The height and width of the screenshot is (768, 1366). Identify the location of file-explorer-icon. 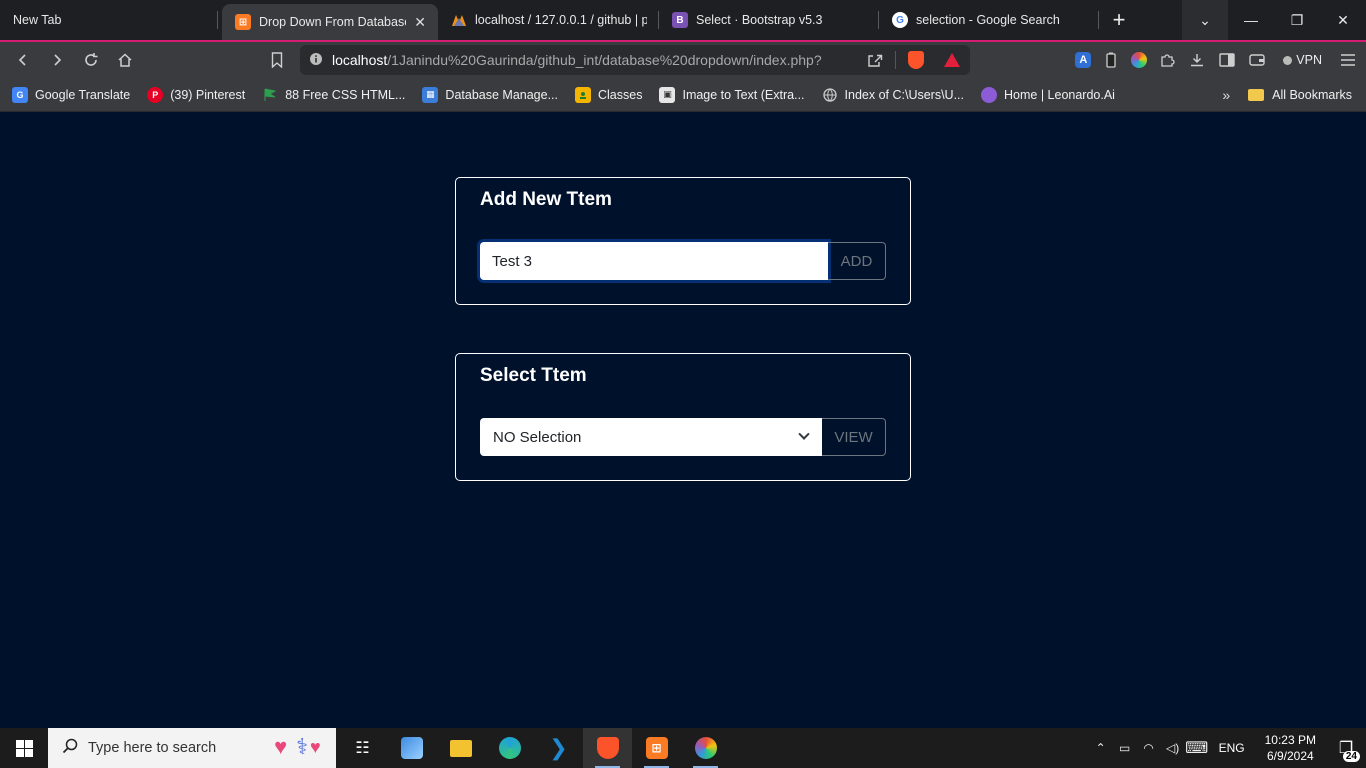
(460, 748).